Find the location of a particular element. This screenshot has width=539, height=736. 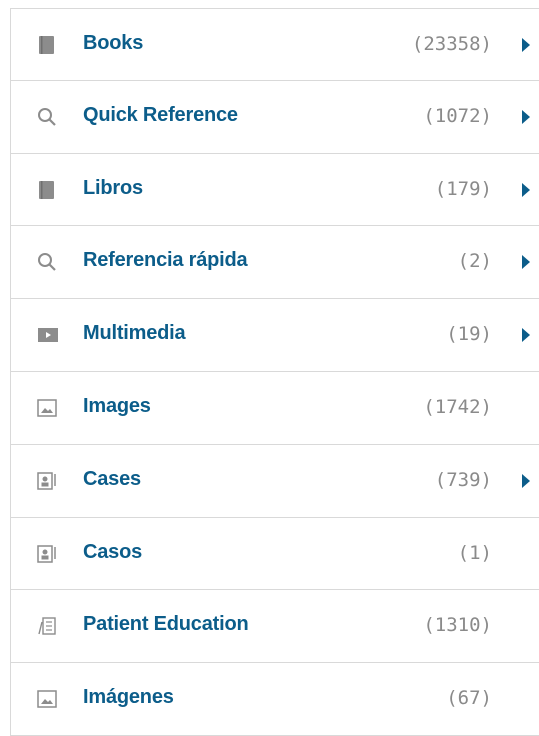

list-item-casos: Casos (1) is located at coordinates (275, 554).